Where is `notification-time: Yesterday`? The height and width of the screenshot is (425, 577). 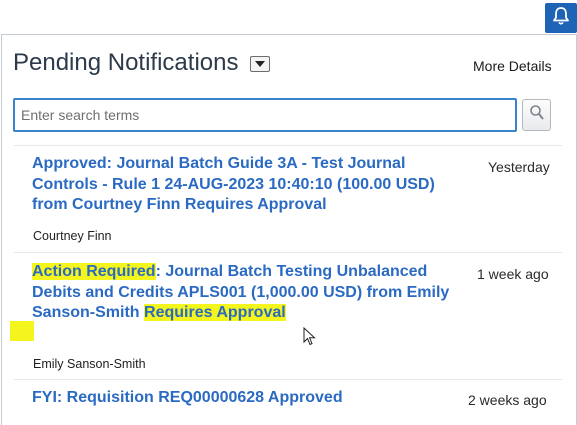 notification-time: Yesterday is located at coordinates (519, 167).